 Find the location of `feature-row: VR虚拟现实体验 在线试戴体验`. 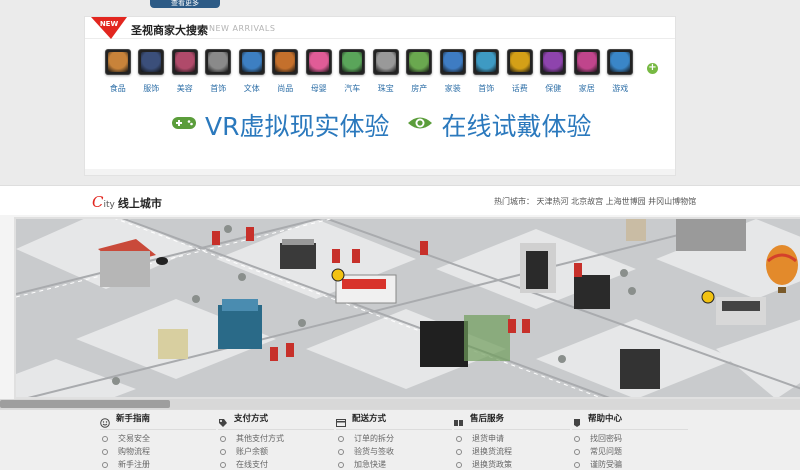

feature-row: VR虚拟现实体验 在线试戴体验 is located at coordinates (390, 125).